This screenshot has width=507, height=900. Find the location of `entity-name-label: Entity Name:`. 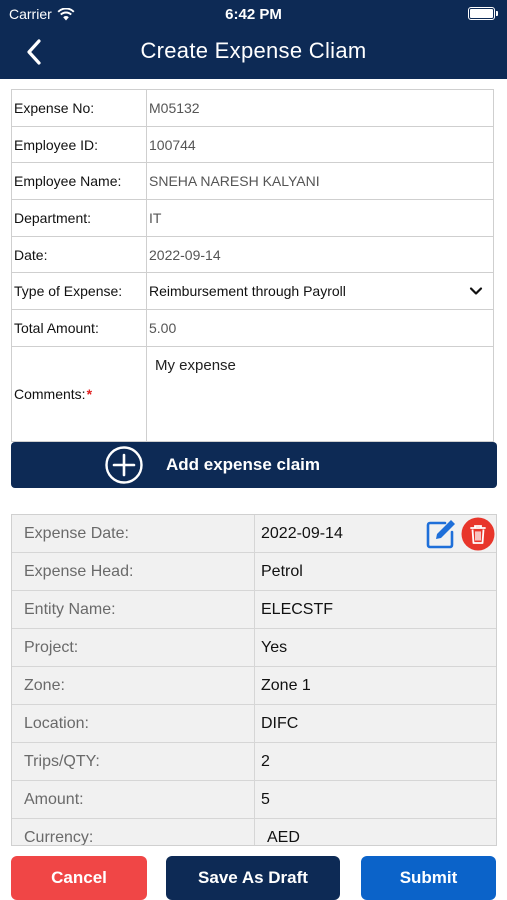

entity-name-label: Entity Name: is located at coordinates (133, 609).